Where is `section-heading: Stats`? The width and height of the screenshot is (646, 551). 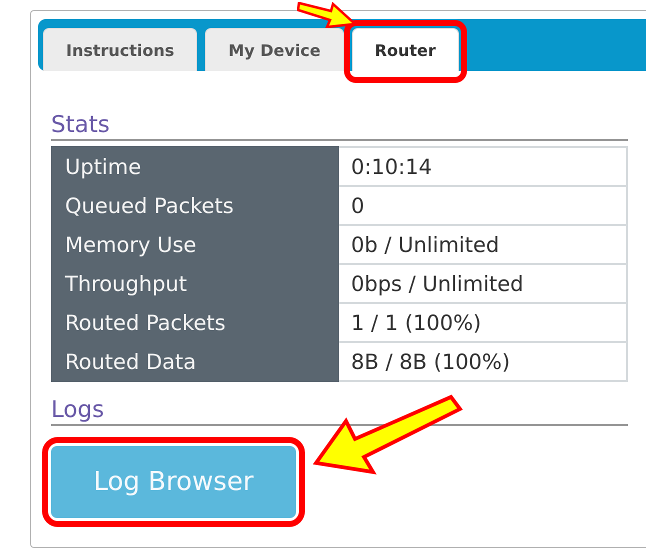
section-heading: Stats is located at coordinates (339, 126).